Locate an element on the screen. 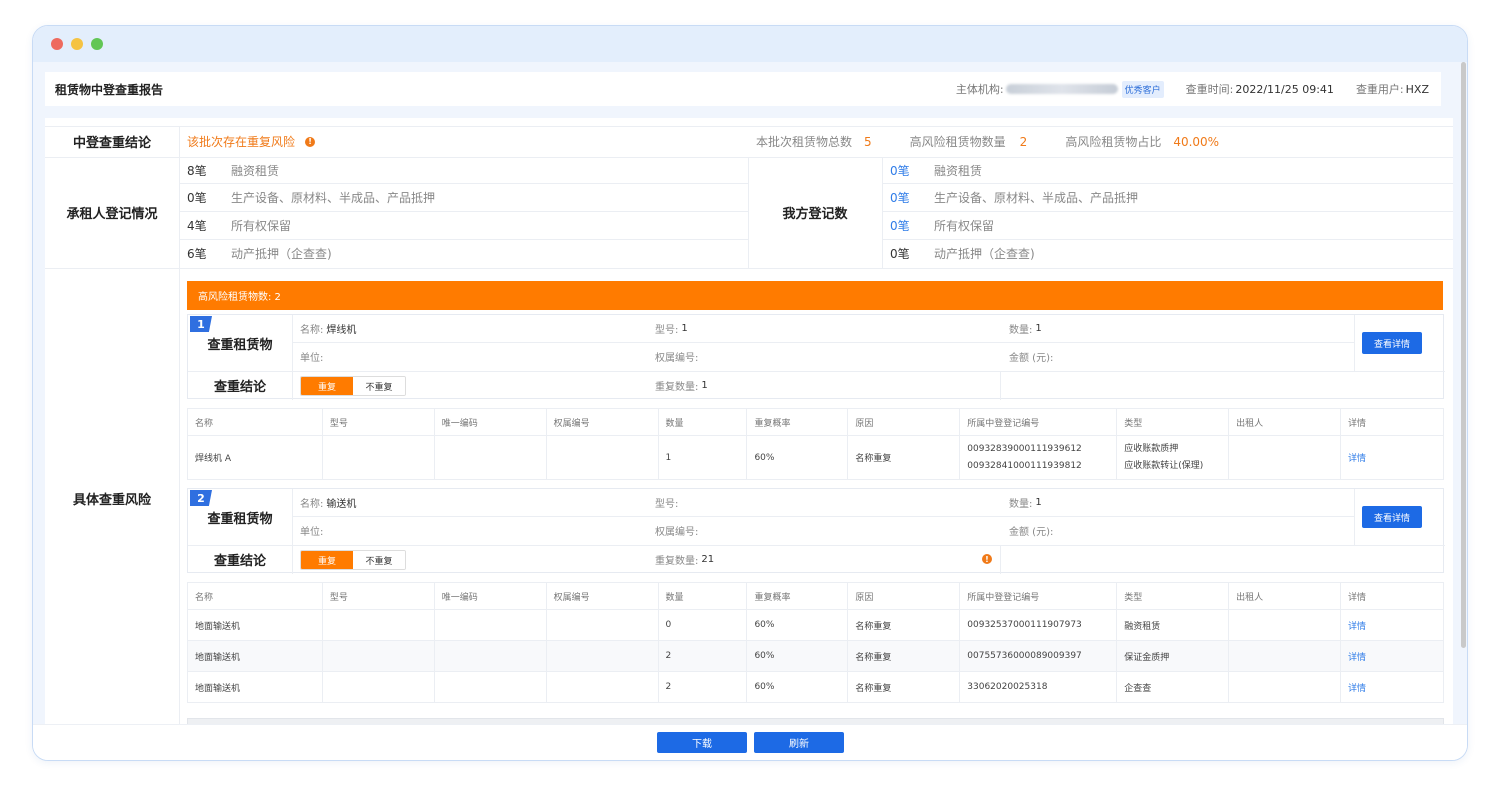 This screenshot has width=1500, height=787. download-button: 下载 is located at coordinates (702, 742).